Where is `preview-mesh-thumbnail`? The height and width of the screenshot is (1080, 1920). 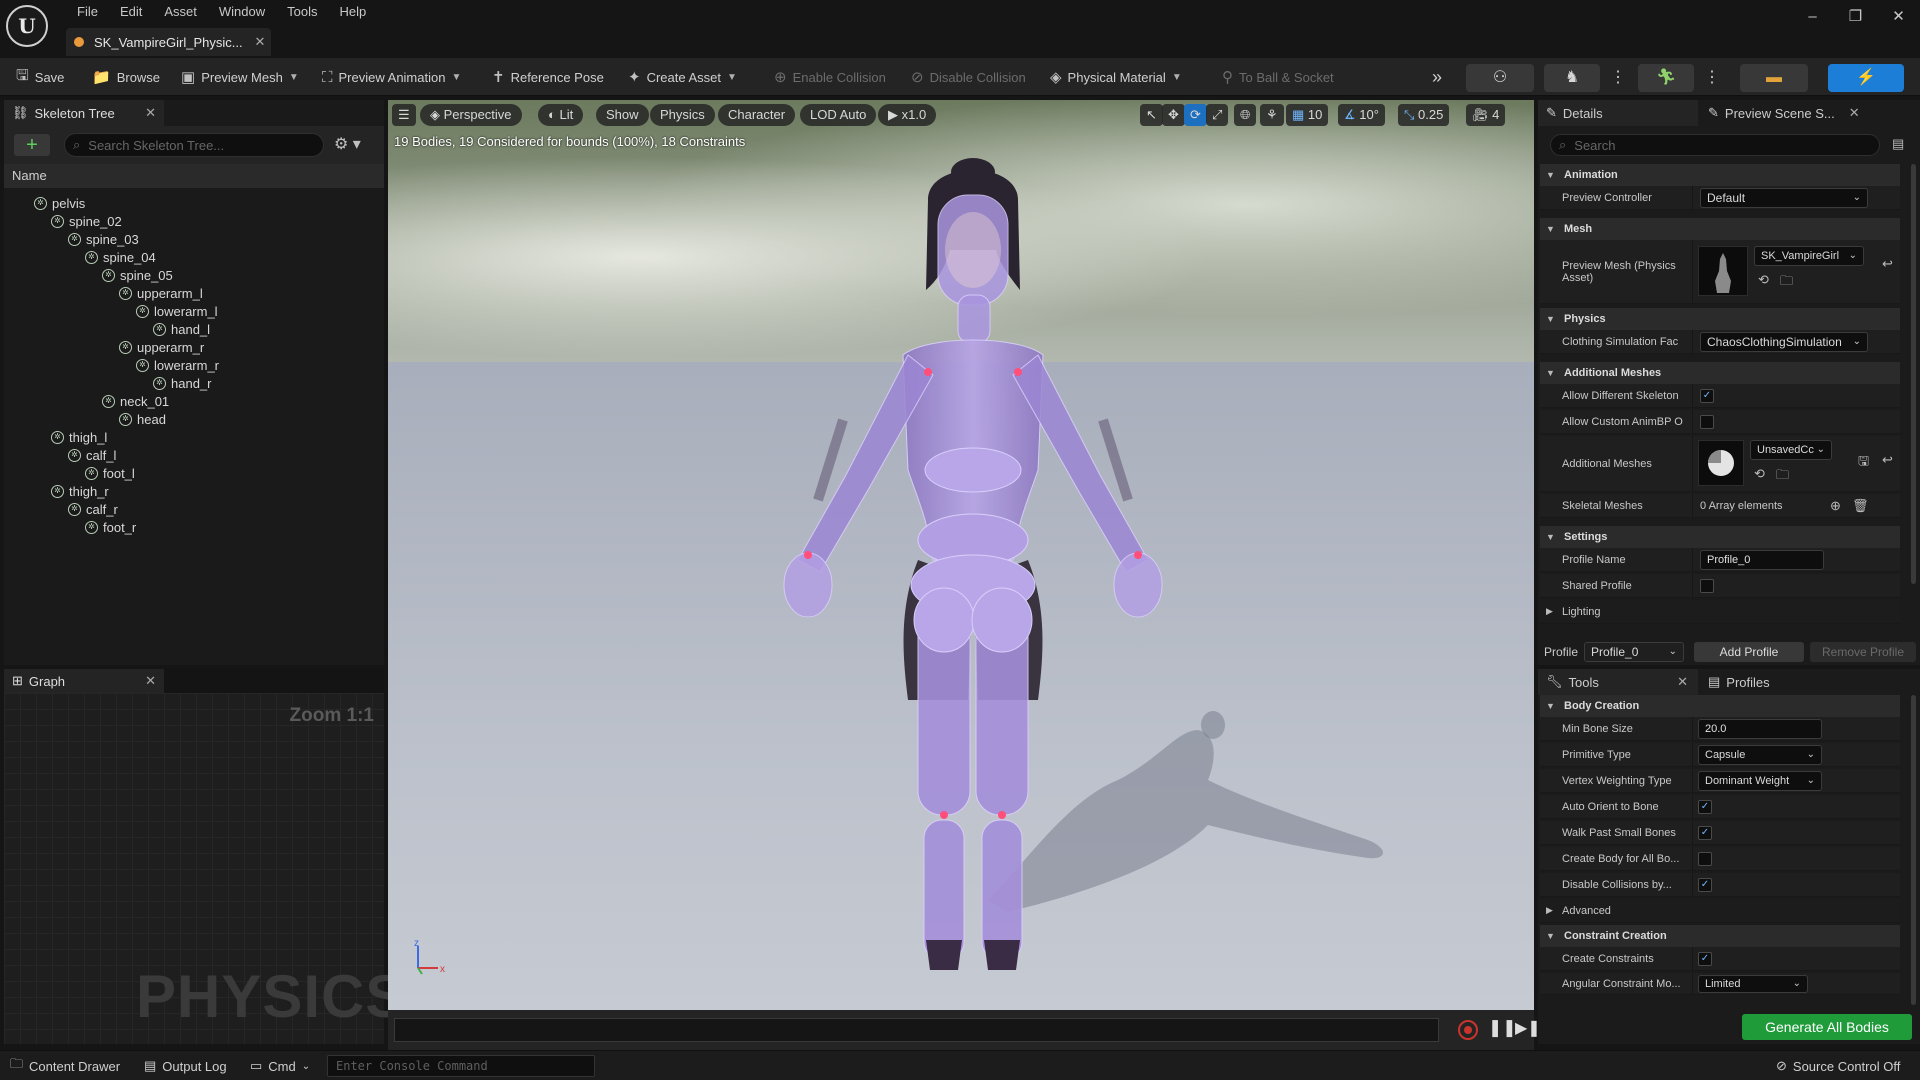 preview-mesh-thumbnail is located at coordinates (1723, 271).